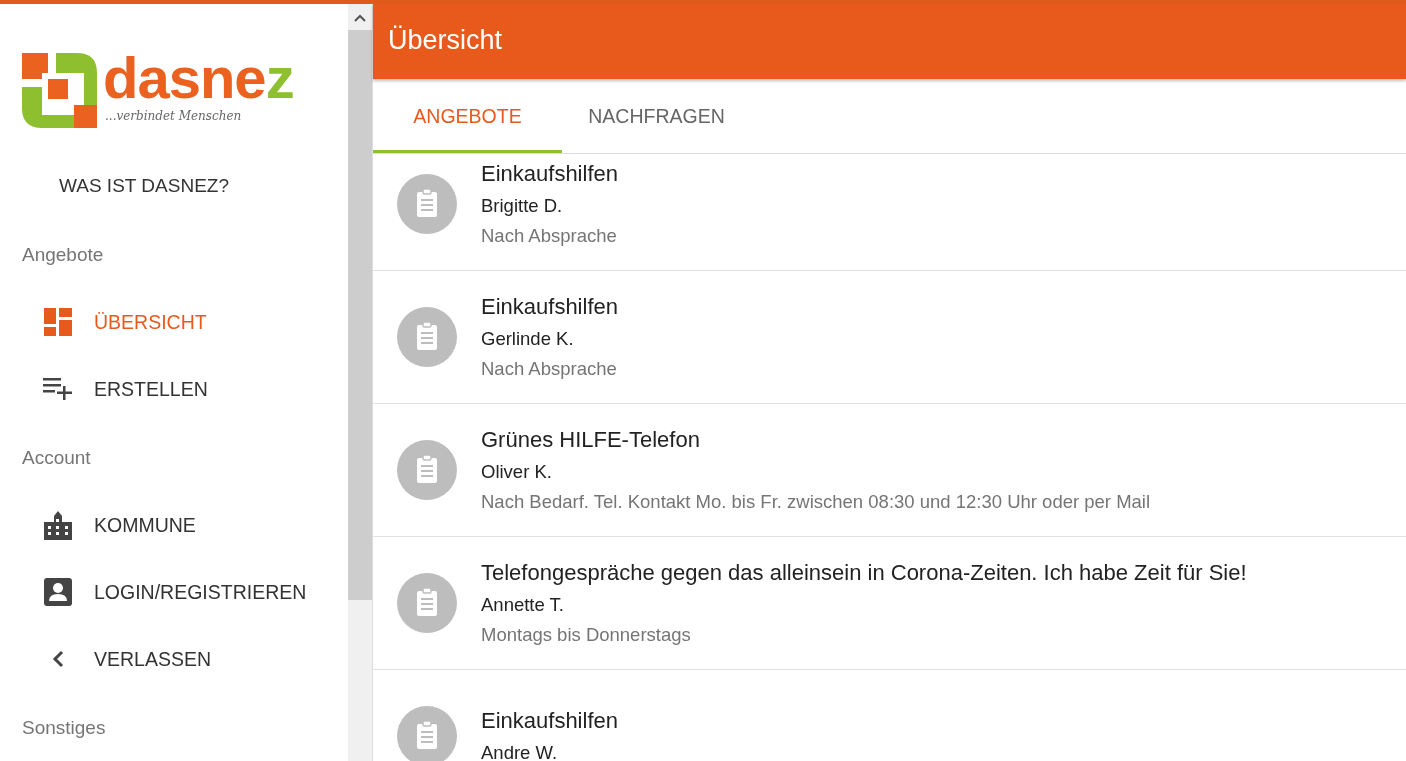  I want to click on section-heading: Sonstiges, so click(64, 728).